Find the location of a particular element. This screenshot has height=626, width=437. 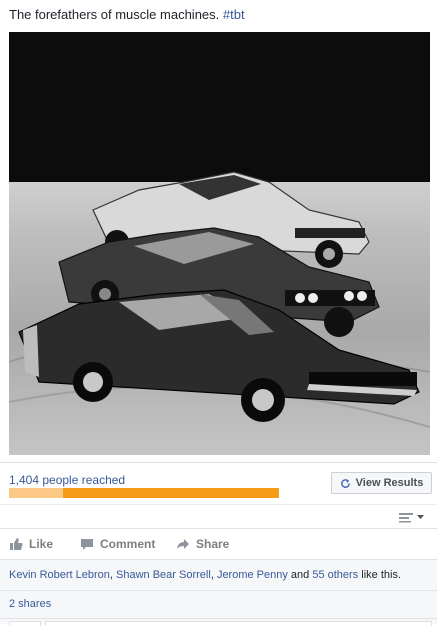

likes-and: and is located at coordinates (300, 575).